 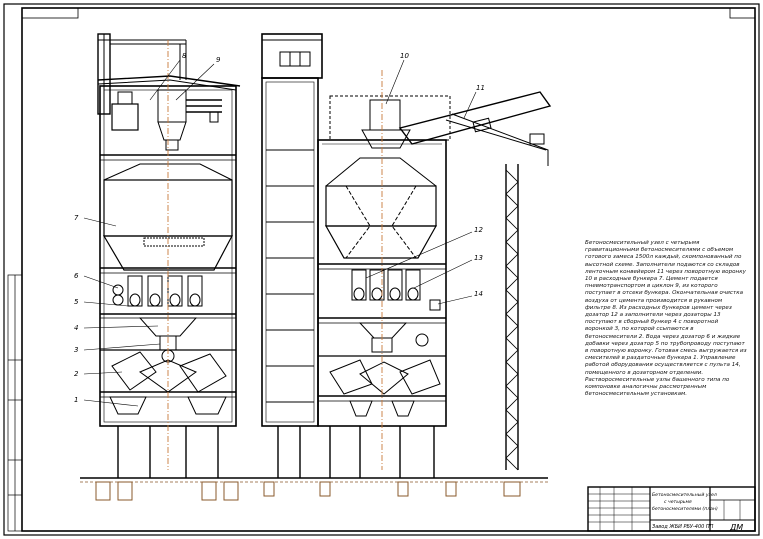 I want to click on title-line-2: с четырьмя, so click(x=678, y=502).